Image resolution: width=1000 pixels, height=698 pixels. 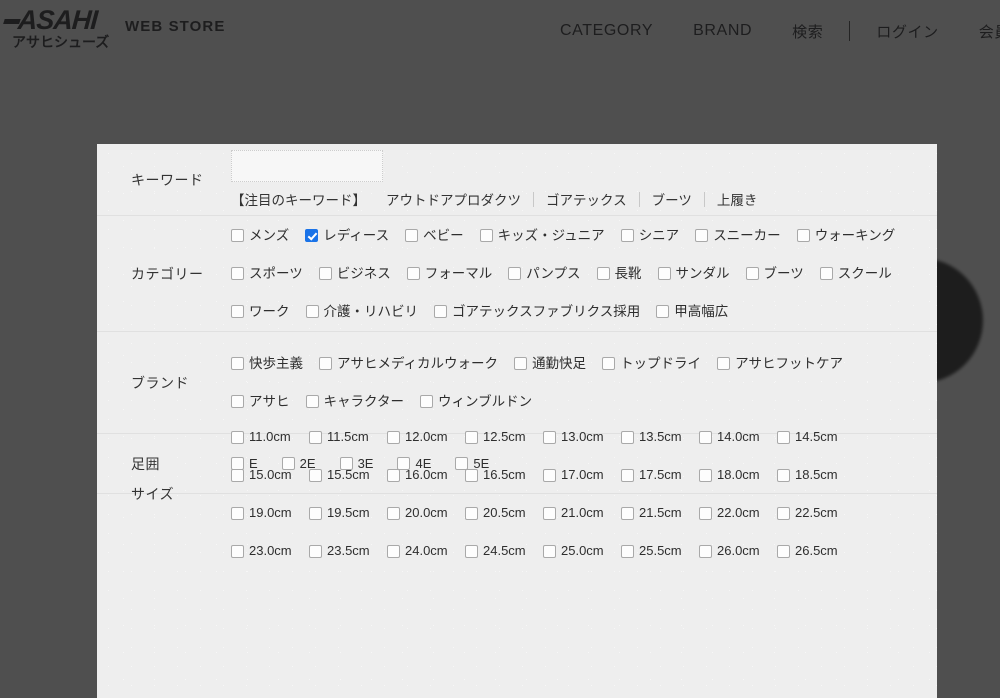 I want to click on checkbox-ベビー: ベビー, so click(x=434, y=236).